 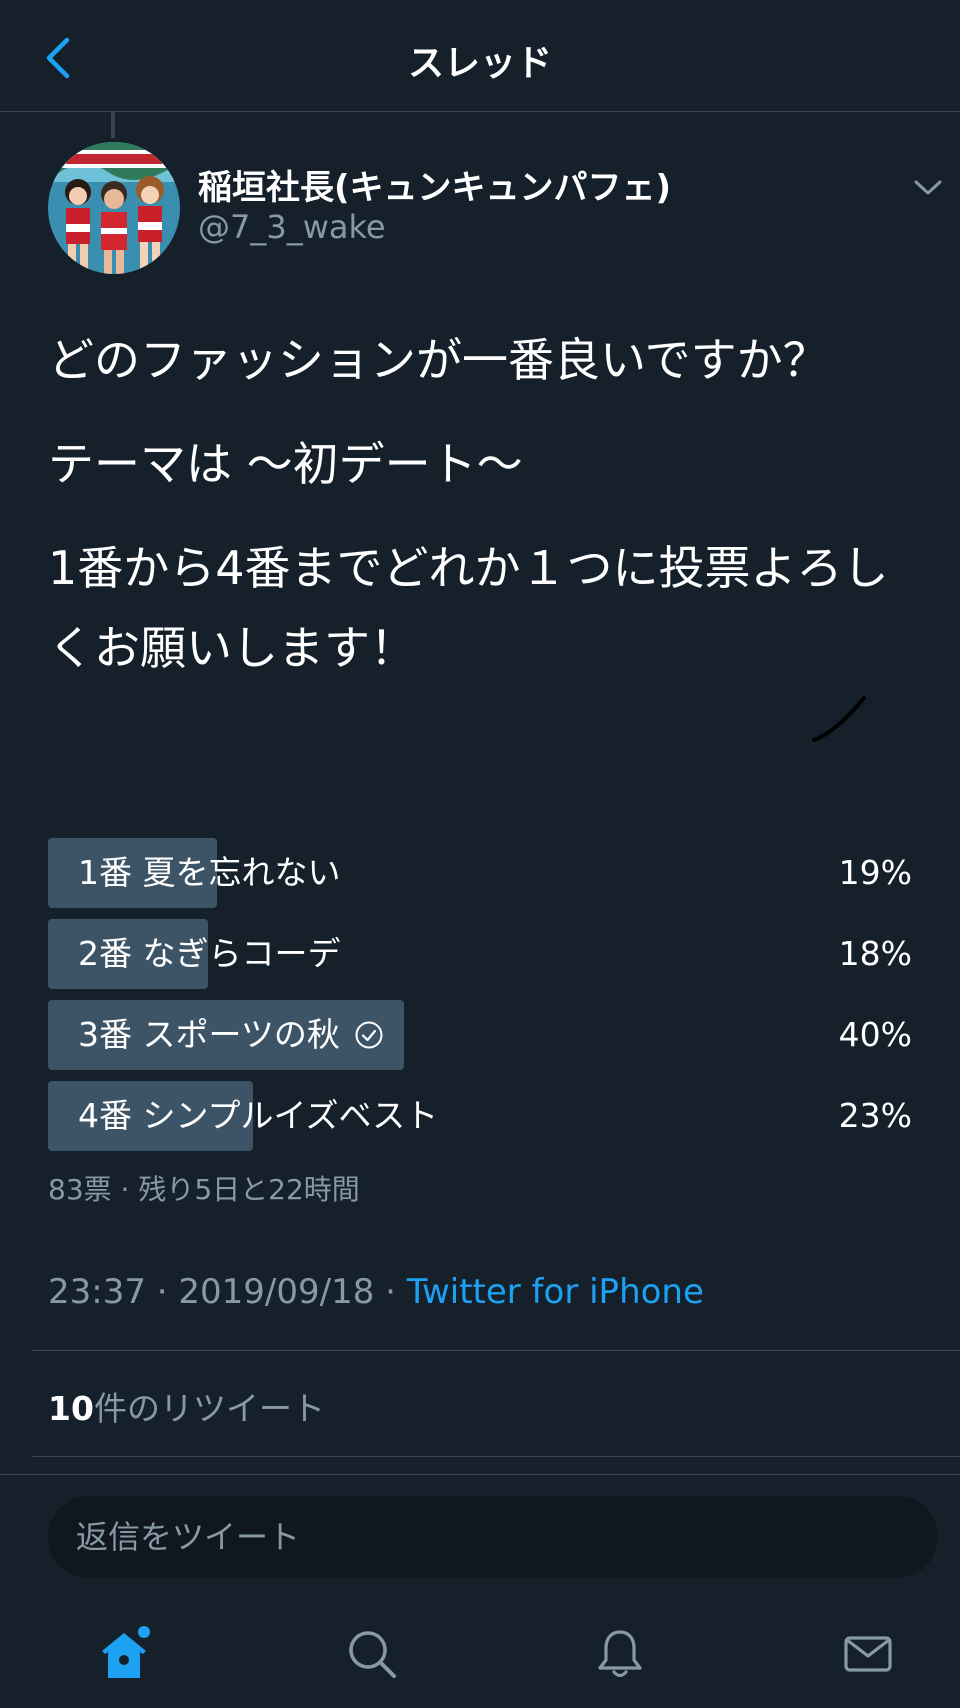 What do you see at coordinates (258, 1115) in the screenshot?
I see `poll-option-label: 4番 シンプルイズベスト` at bounding box center [258, 1115].